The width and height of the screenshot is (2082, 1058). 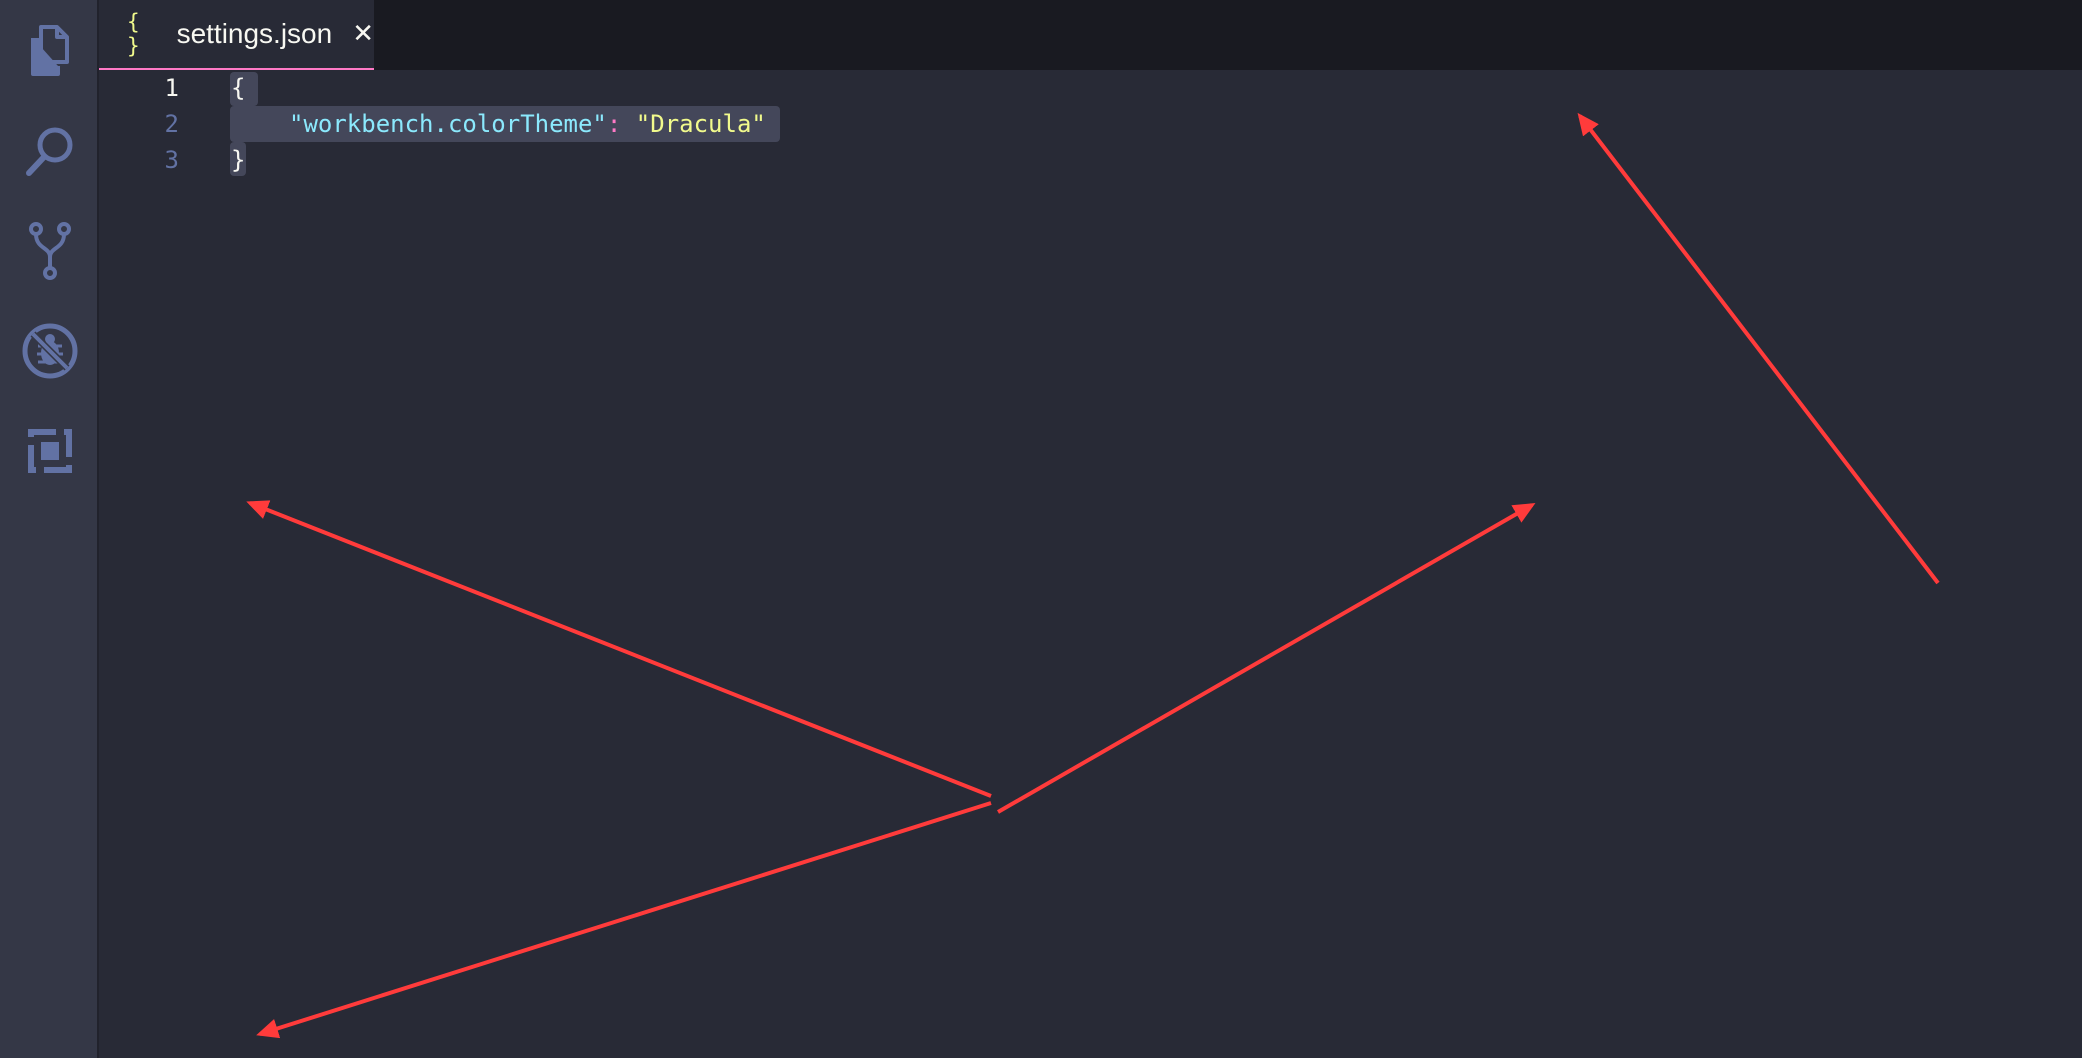 I want to click on code-text: "workbench.colorTheme": "Dracula", so click(x=527, y=124).